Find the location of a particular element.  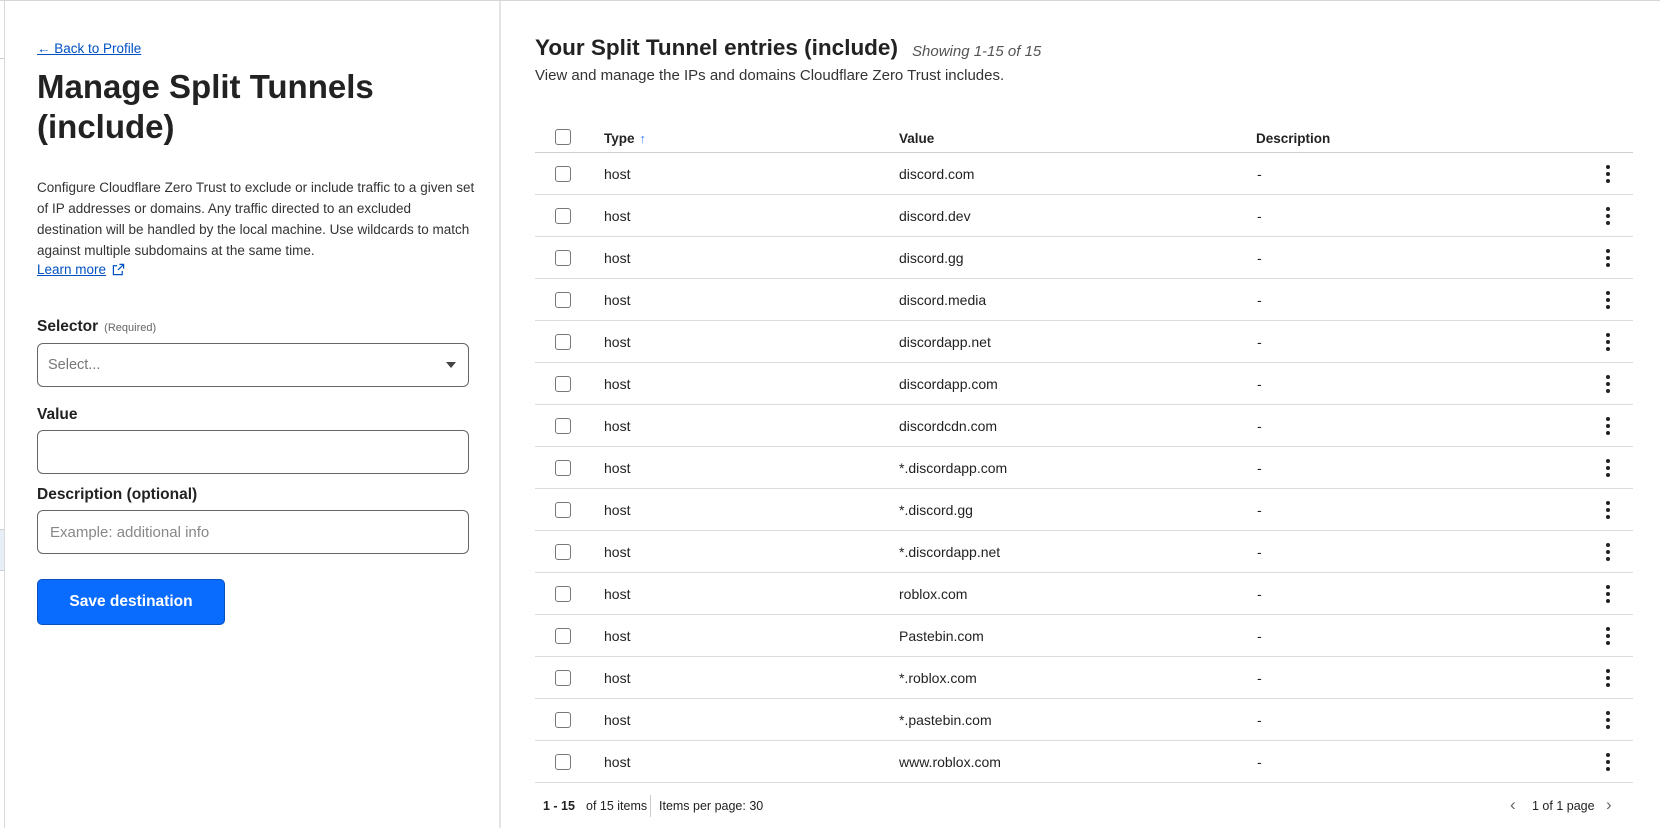

table-row: host *.roblox.com - is located at coordinates (1084, 678).